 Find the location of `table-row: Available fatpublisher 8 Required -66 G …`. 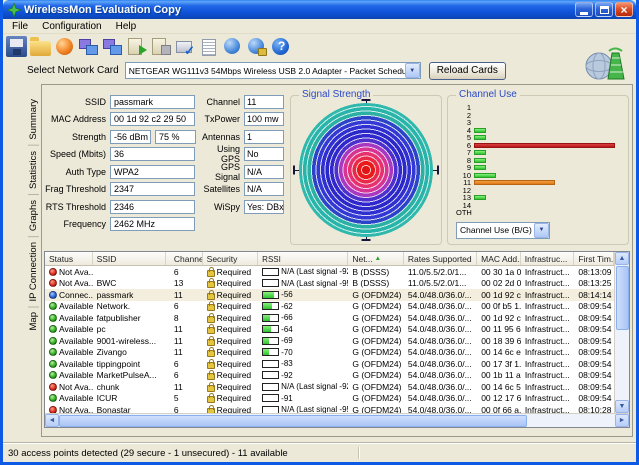

table-row: Available fatpublisher 8 Required -66 G … is located at coordinates (329, 318).